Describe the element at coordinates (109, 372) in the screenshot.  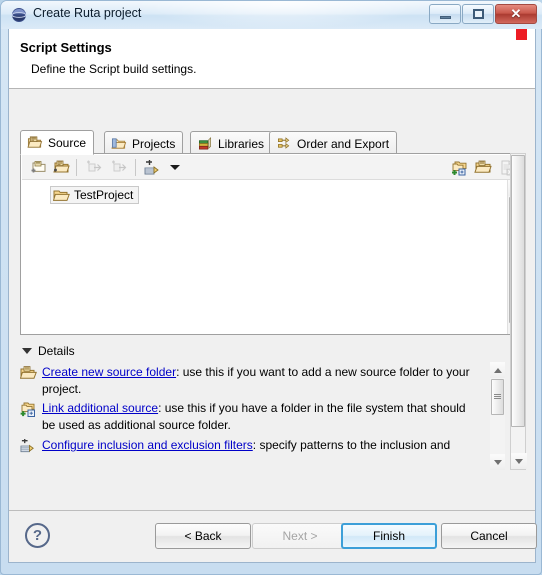
I see `link-create-new-source-folder: Create new source folder` at that location.